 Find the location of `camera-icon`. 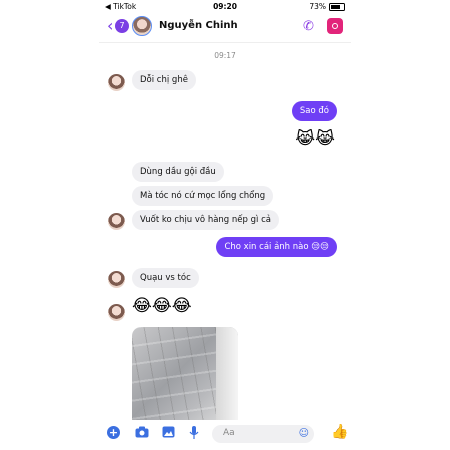

camera-icon is located at coordinates (142, 433).